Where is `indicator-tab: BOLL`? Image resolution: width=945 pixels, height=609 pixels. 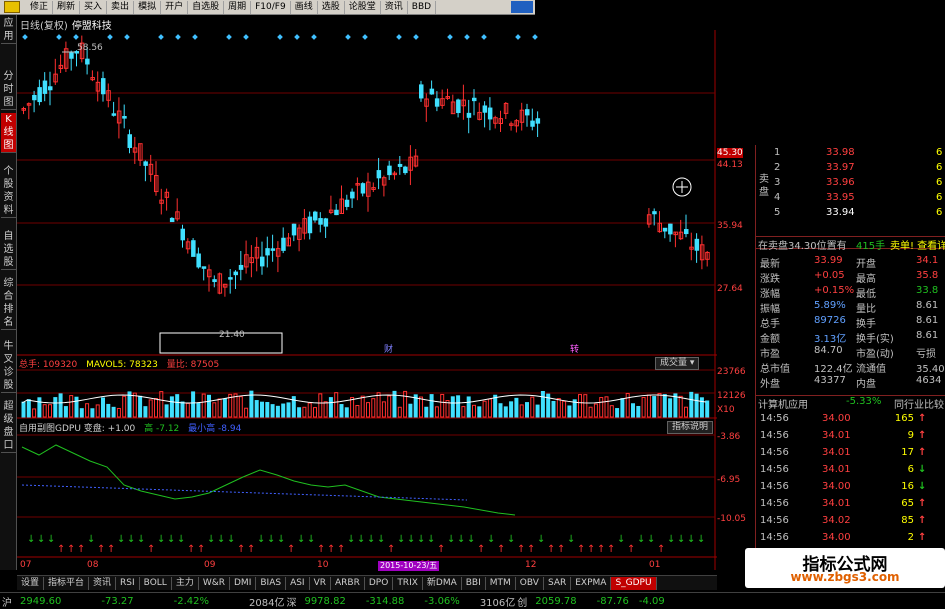 indicator-tab: BOLL is located at coordinates (156, 583).